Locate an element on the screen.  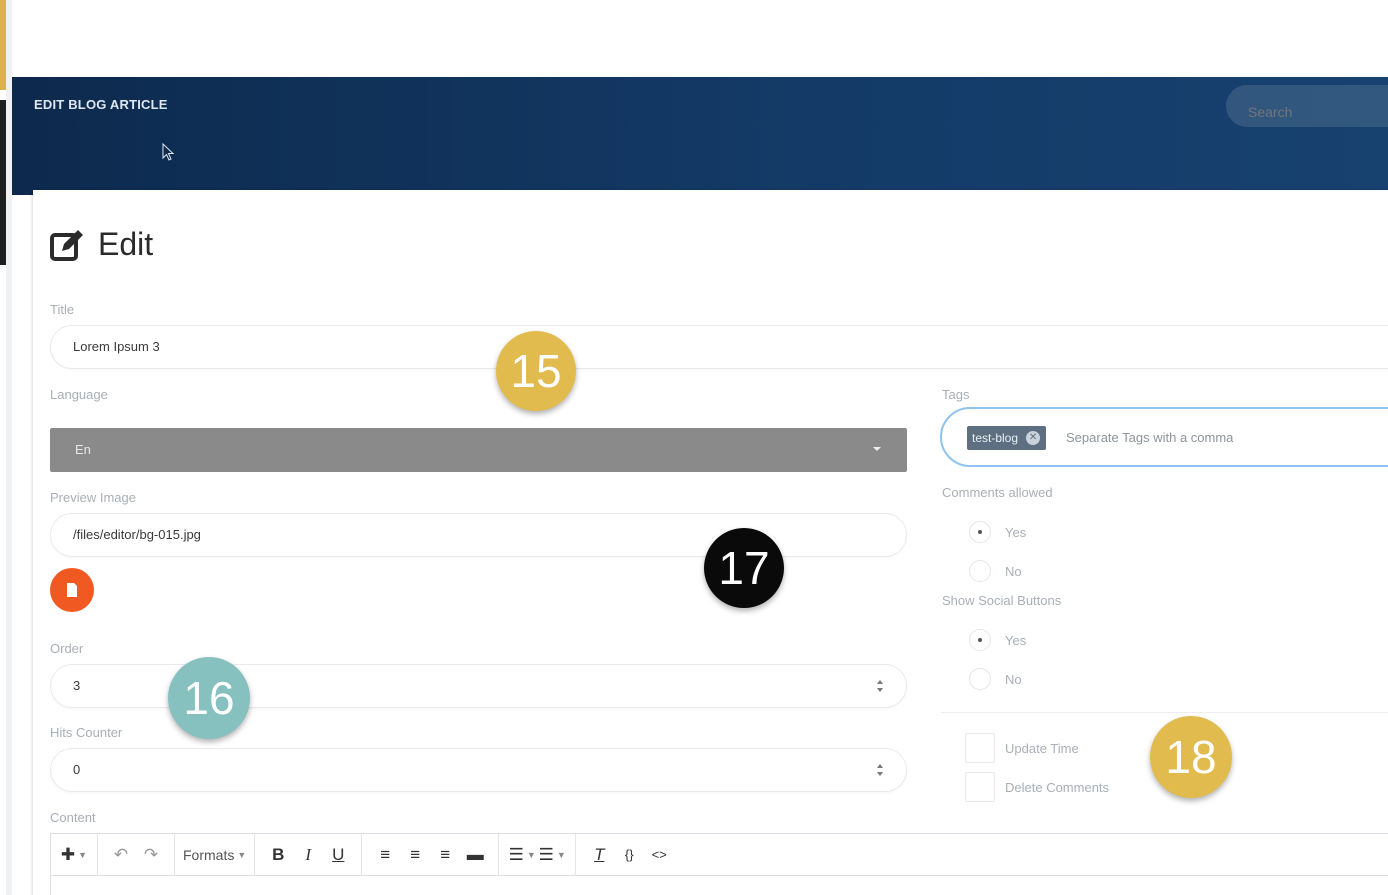
tags-label: Tags is located at coordinates (956, 394).